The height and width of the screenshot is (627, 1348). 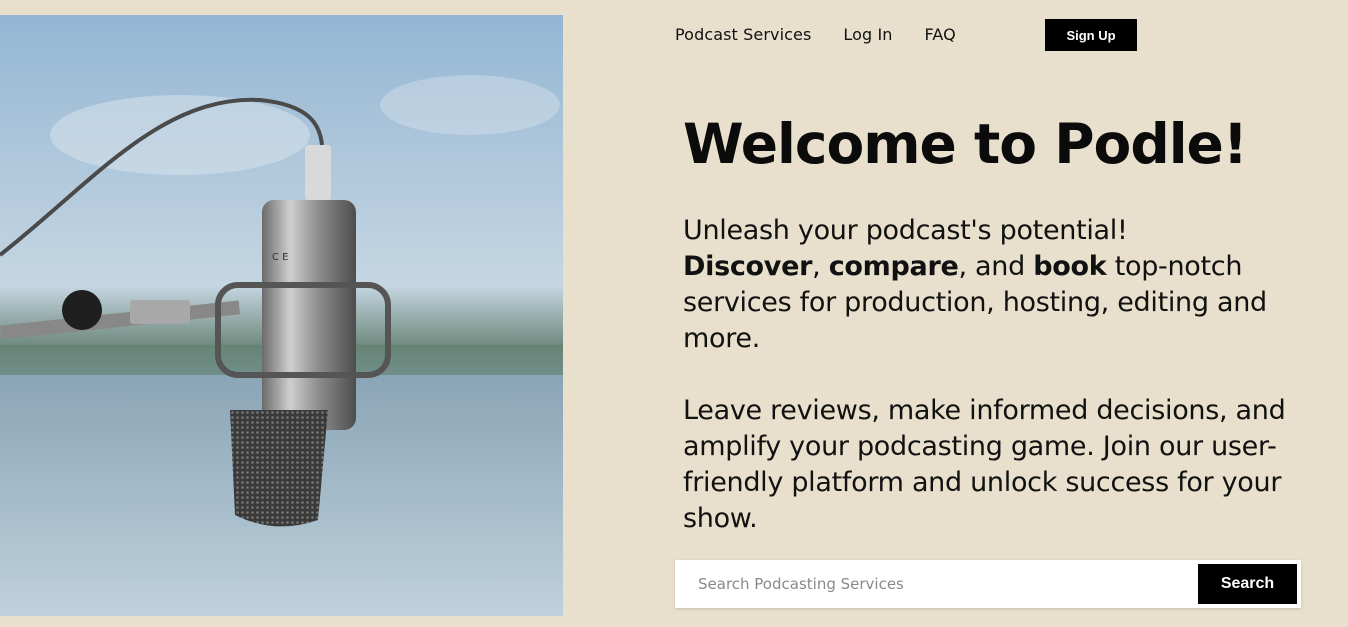 What do you see at coordinates (905, 230) in the screenshot?
I see `intro-line-1: Unleash your podcast's potential!` at bounding box center [905, 230].